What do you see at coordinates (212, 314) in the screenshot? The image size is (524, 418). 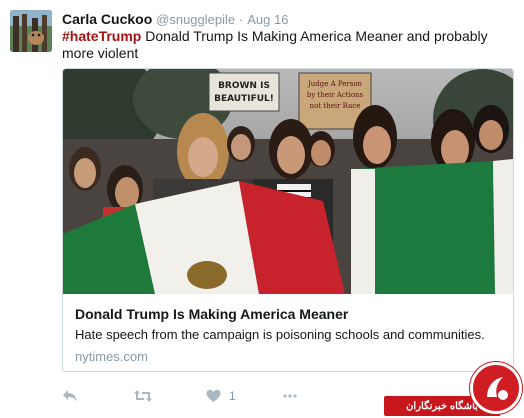 I see `card-title: Donald Trump Is Making America Meaner` at bounding box center [212, 314].